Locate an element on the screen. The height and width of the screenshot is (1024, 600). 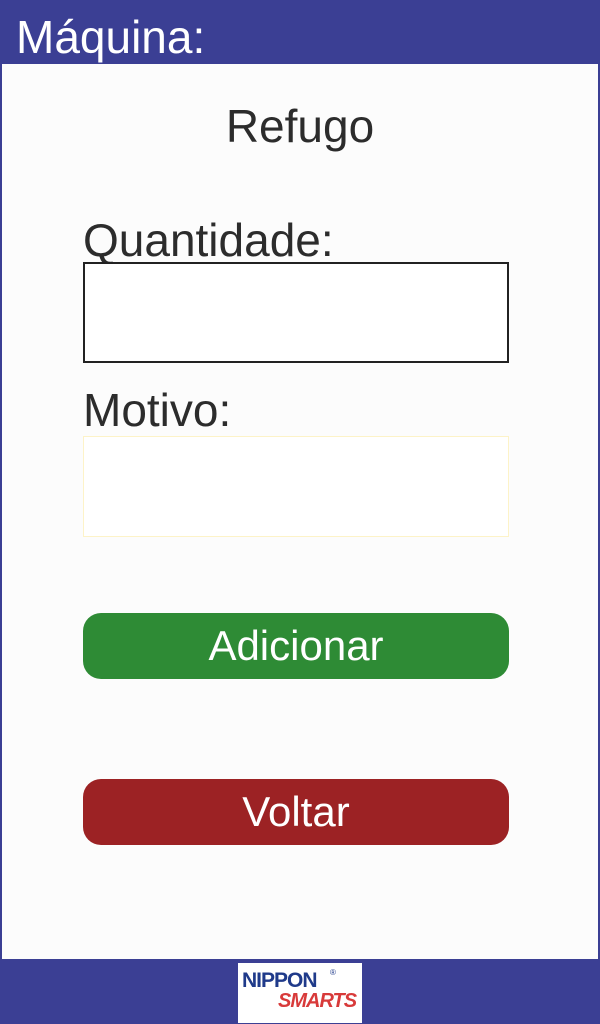
back-button: Voltar is located at coordinates (296, 812).